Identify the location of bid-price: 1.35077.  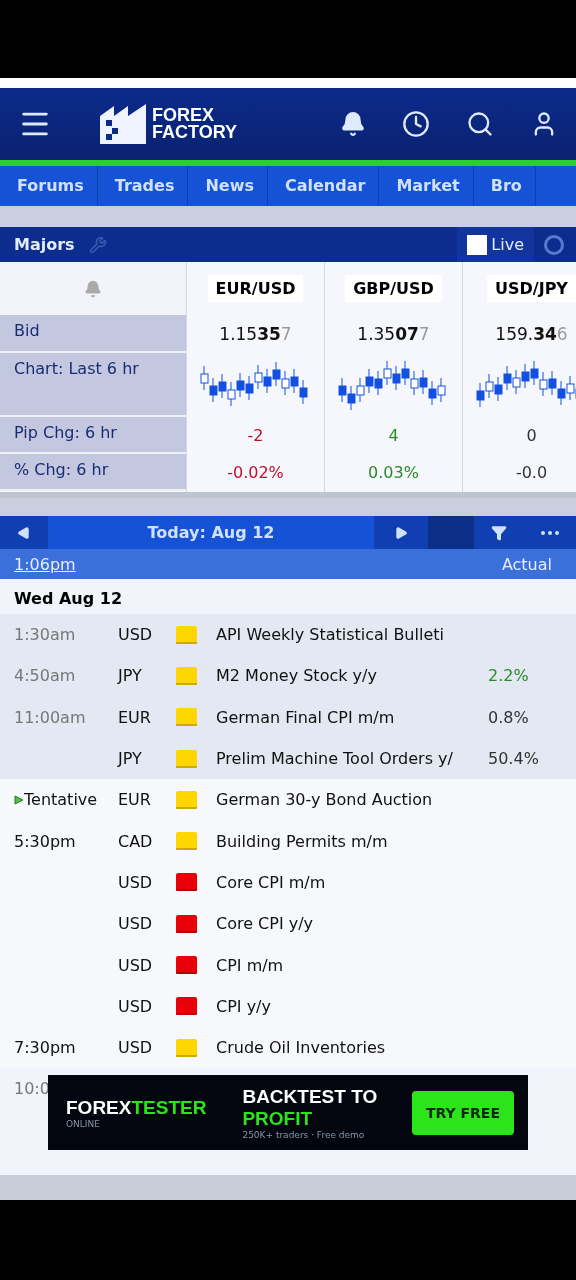
(393, 334).